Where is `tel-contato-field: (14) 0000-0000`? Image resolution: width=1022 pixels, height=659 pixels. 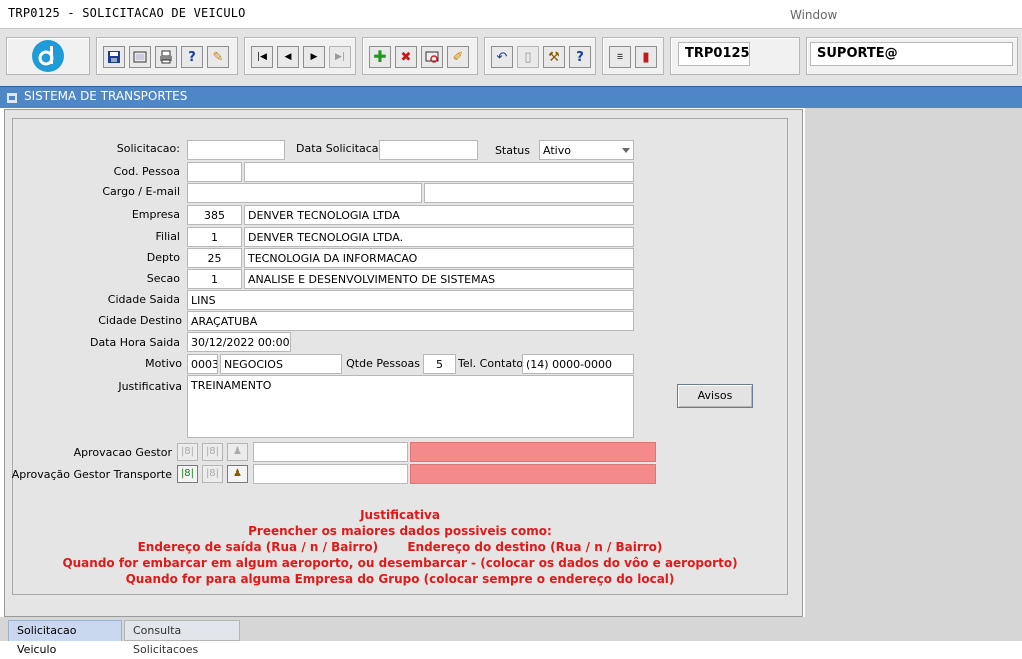
tel-contato-field: (14) 0000-0000 is located at coordinates (578, 364).